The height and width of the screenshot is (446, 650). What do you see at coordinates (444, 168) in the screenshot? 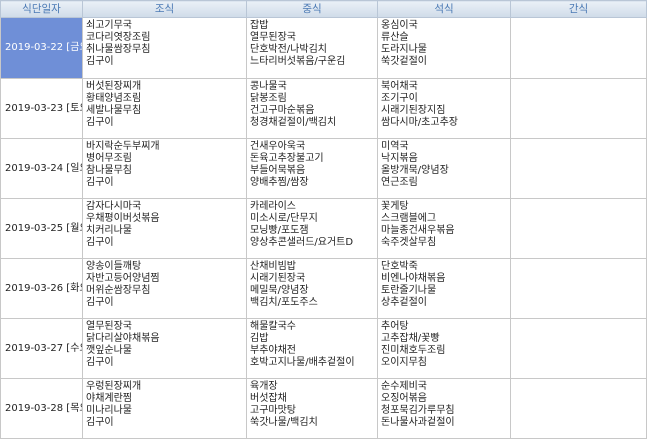
I see `dinner-cell: 미역국 낙지볶음 올방개묵/양념장 연근조림` at bounding box center [444, 168].